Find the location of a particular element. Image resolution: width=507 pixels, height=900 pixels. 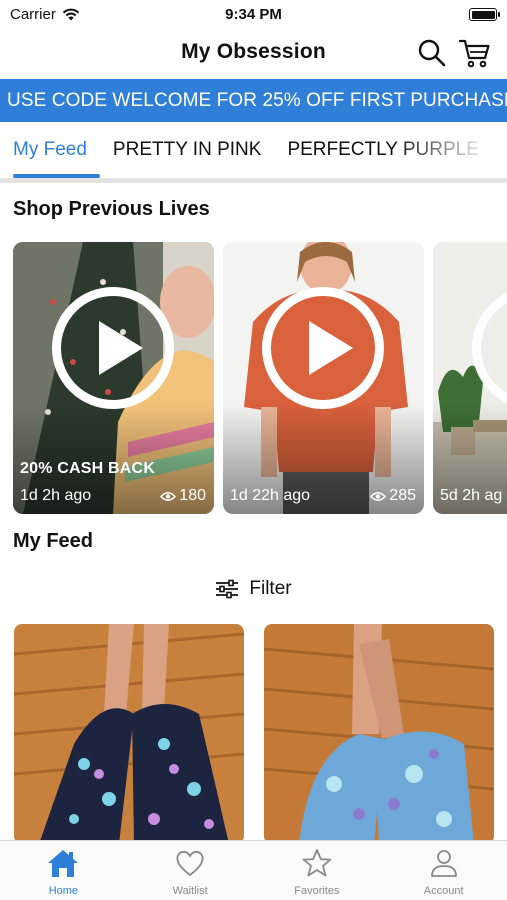

nav-header: My Obsession is located at coordinates (253, 54).